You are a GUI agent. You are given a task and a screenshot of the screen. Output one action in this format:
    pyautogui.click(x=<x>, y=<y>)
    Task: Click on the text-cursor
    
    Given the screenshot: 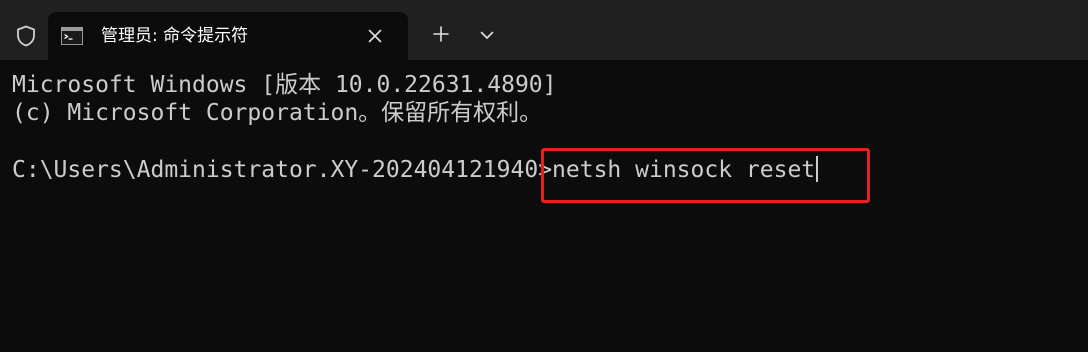 What is the action you would take?
    pyautogui.click(x=817, y=169)
    